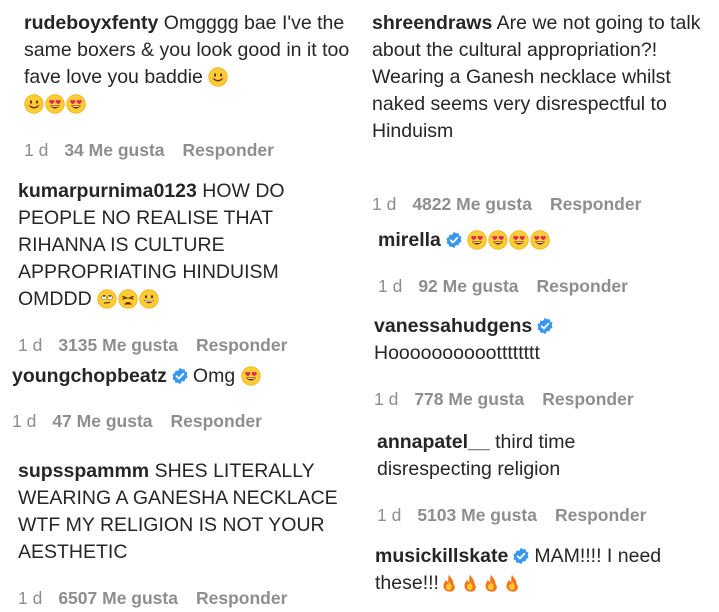  Describe the element at coordinates (477, 515) in the screenshot. I see `likes-button: 5103 Me gusta` at that location.